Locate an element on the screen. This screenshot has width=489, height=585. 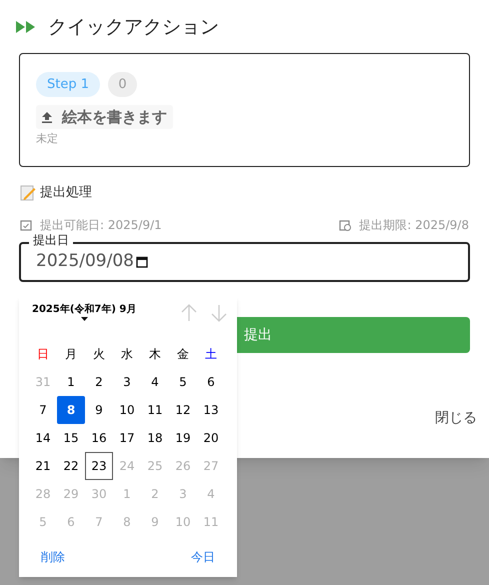
count-badge: 0 is located at coordinates (123, 84).